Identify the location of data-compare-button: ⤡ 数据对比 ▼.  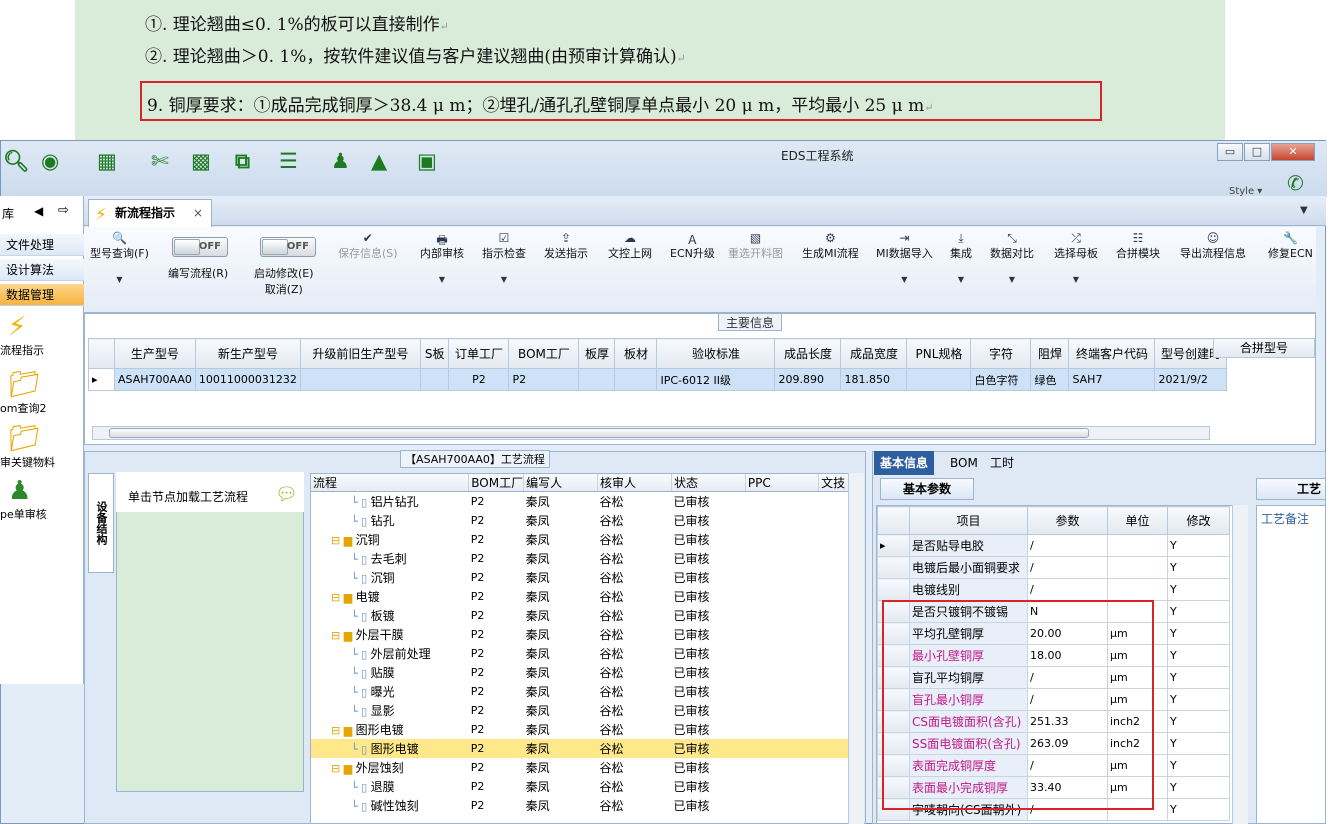
(1012, 257).